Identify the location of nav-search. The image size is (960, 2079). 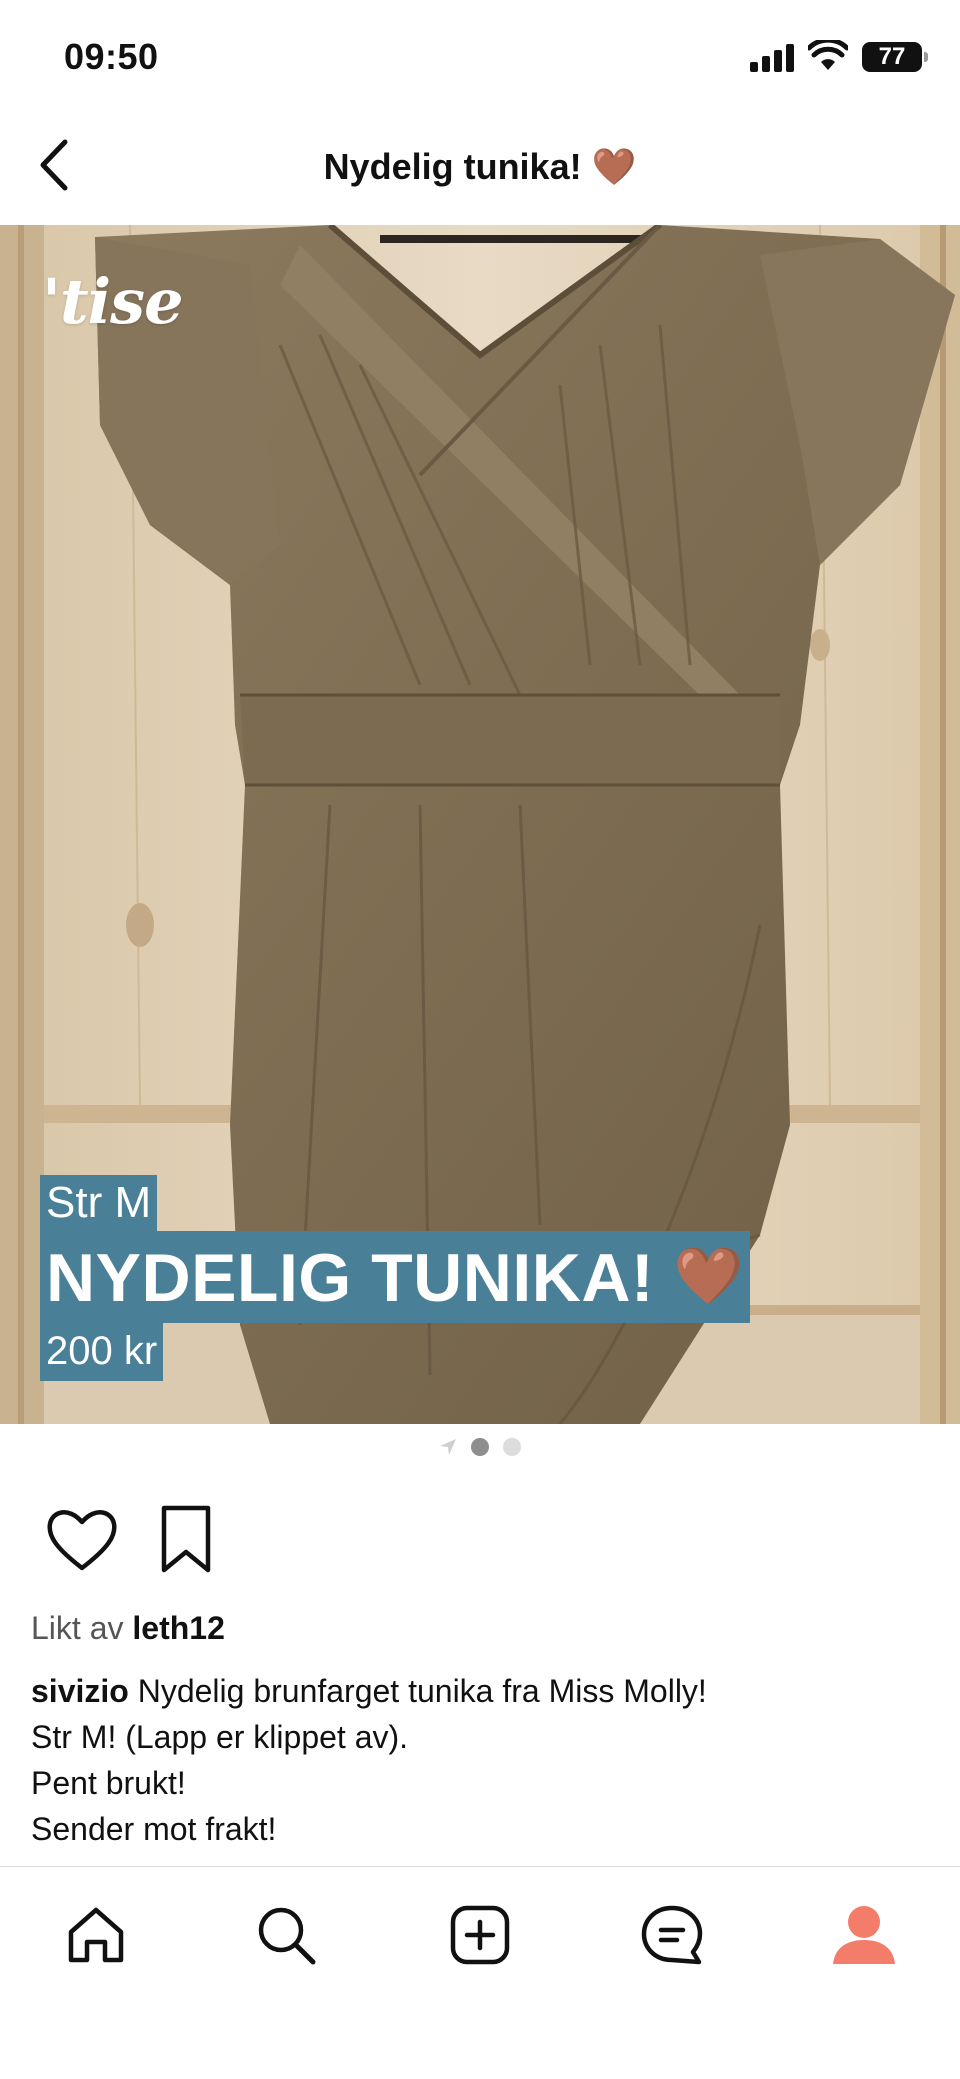
(286, 1935).